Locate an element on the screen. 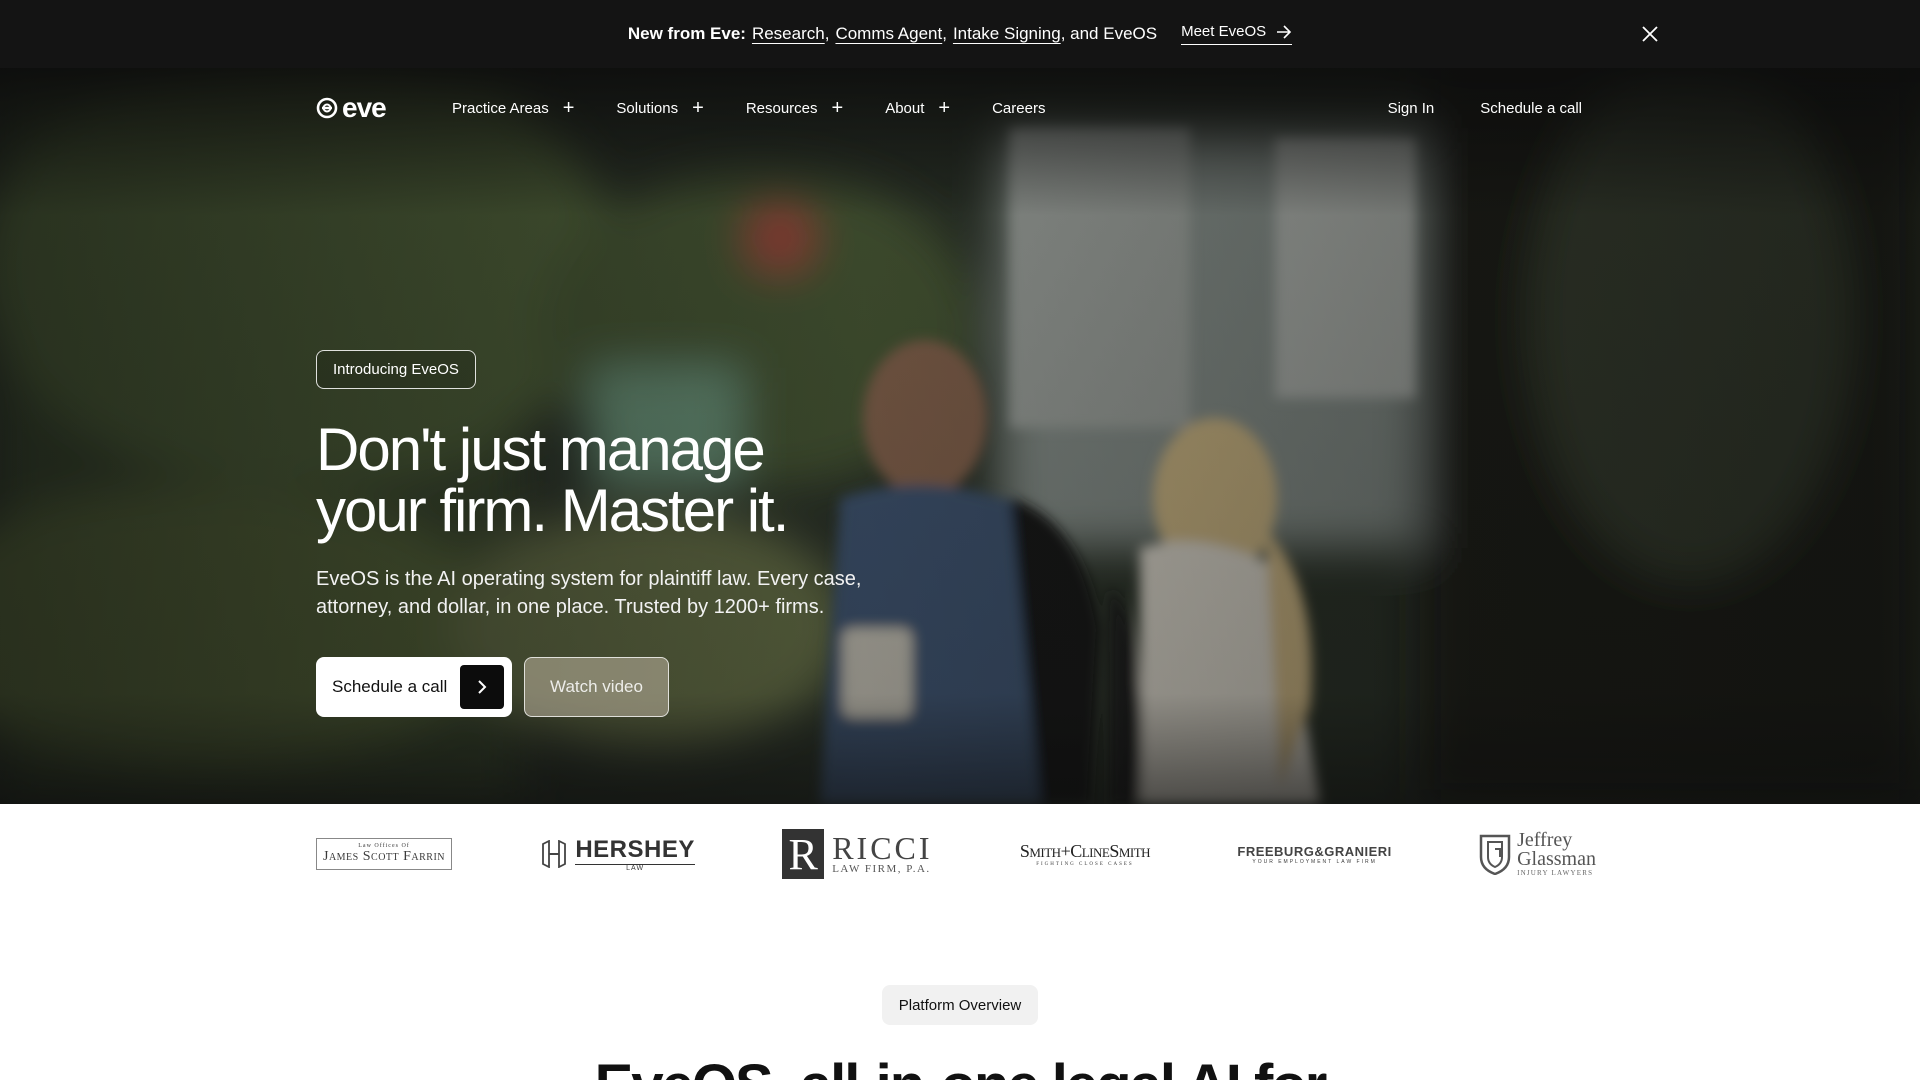 This screenshot has height=1080, width=1920. platform-overview-heading: EveOS, all-in-one legal AI for is located at coordinates (960, 1066).